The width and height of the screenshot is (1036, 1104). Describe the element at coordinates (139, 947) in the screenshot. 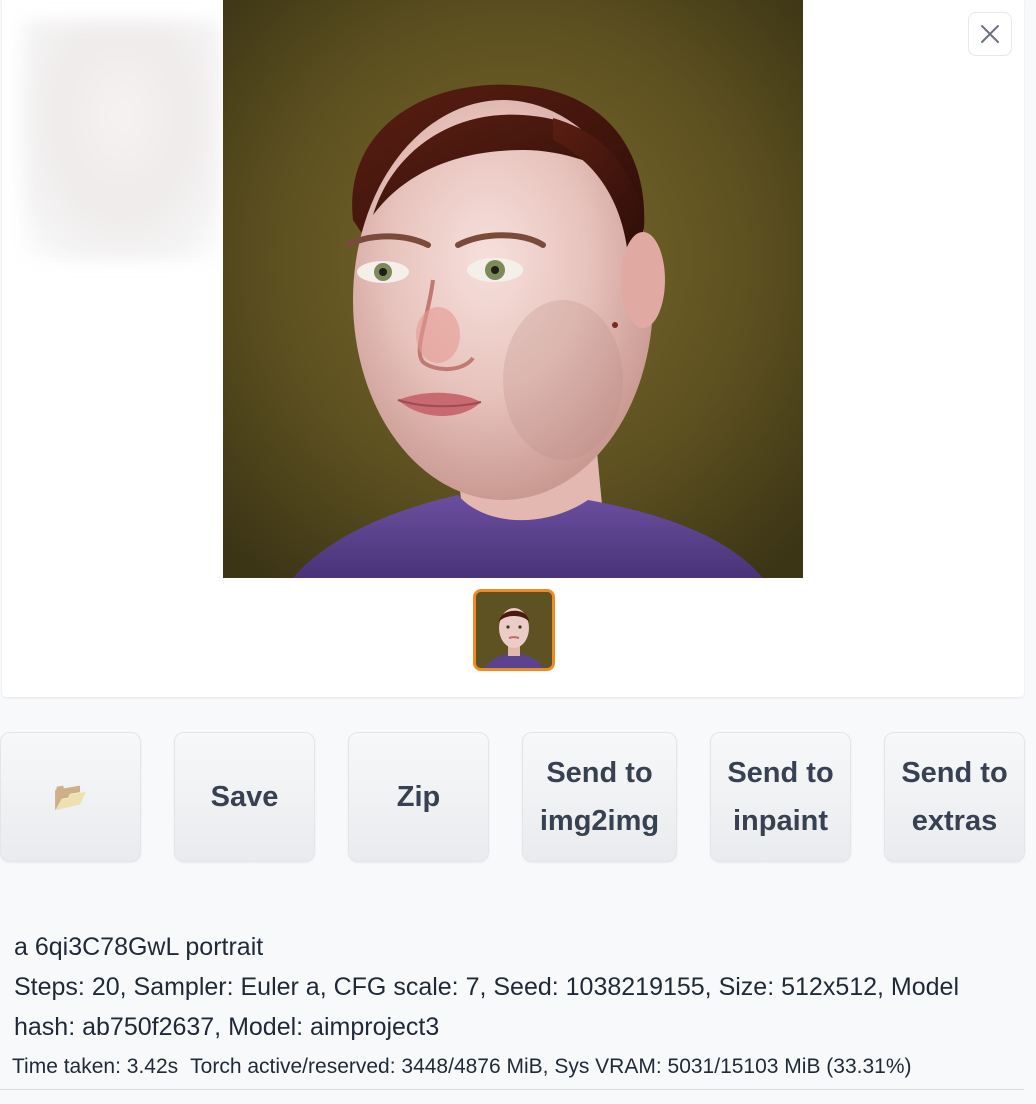

I see `prompt-text: a 6qi3C78GwL portrait` at that location.